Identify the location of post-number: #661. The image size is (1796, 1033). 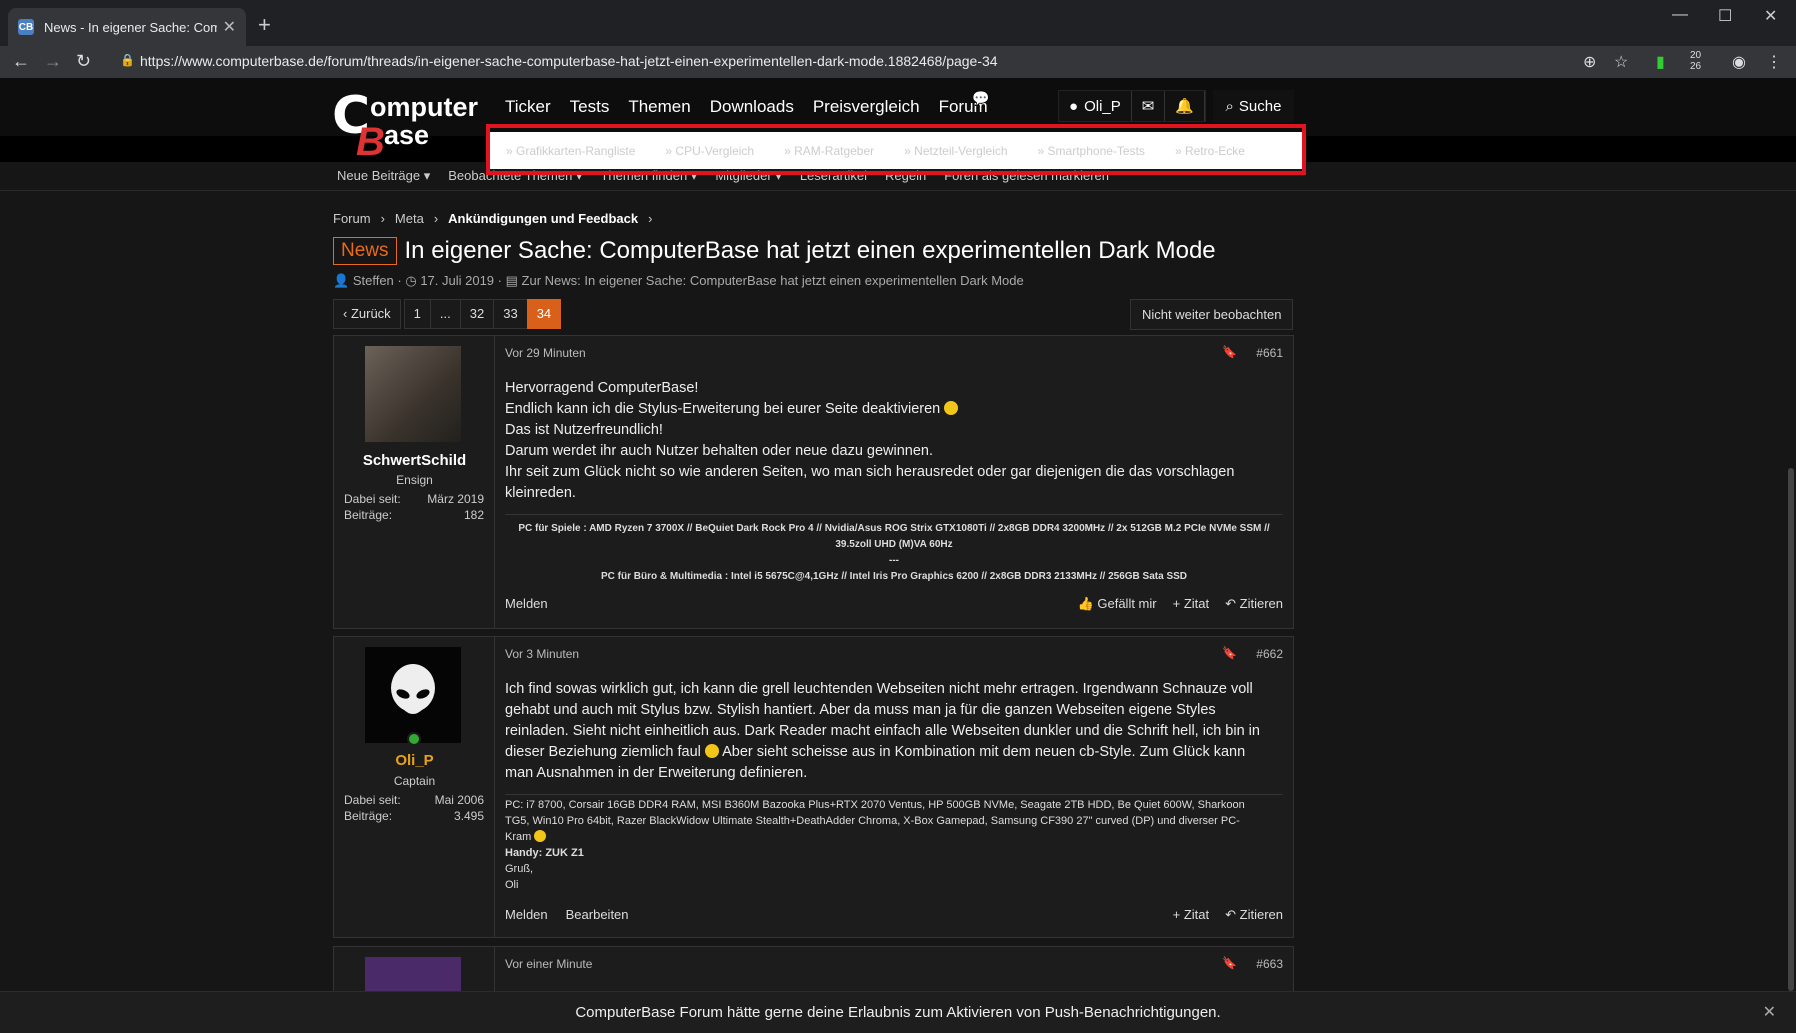
(1269, 353).